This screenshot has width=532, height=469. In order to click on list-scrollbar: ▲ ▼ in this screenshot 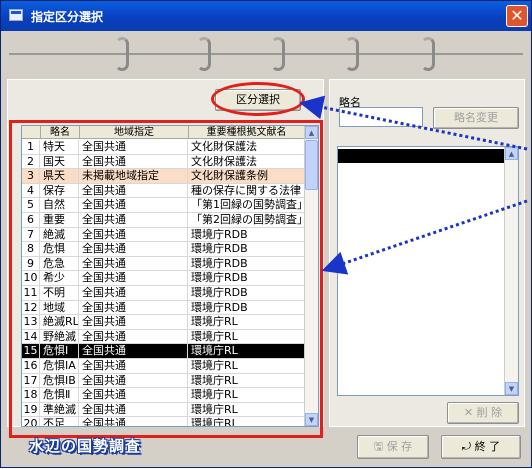, I will do `click(511, 271)`.